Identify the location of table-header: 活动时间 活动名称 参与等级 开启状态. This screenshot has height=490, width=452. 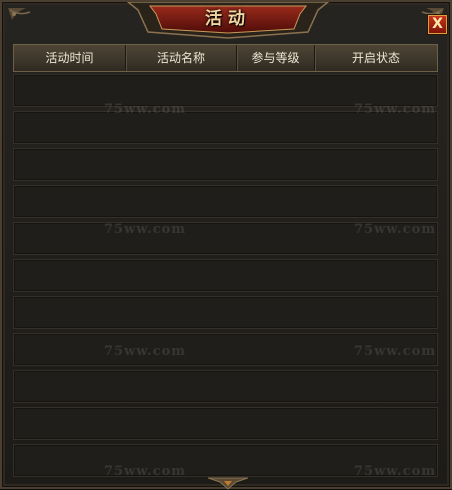
(225, 58).